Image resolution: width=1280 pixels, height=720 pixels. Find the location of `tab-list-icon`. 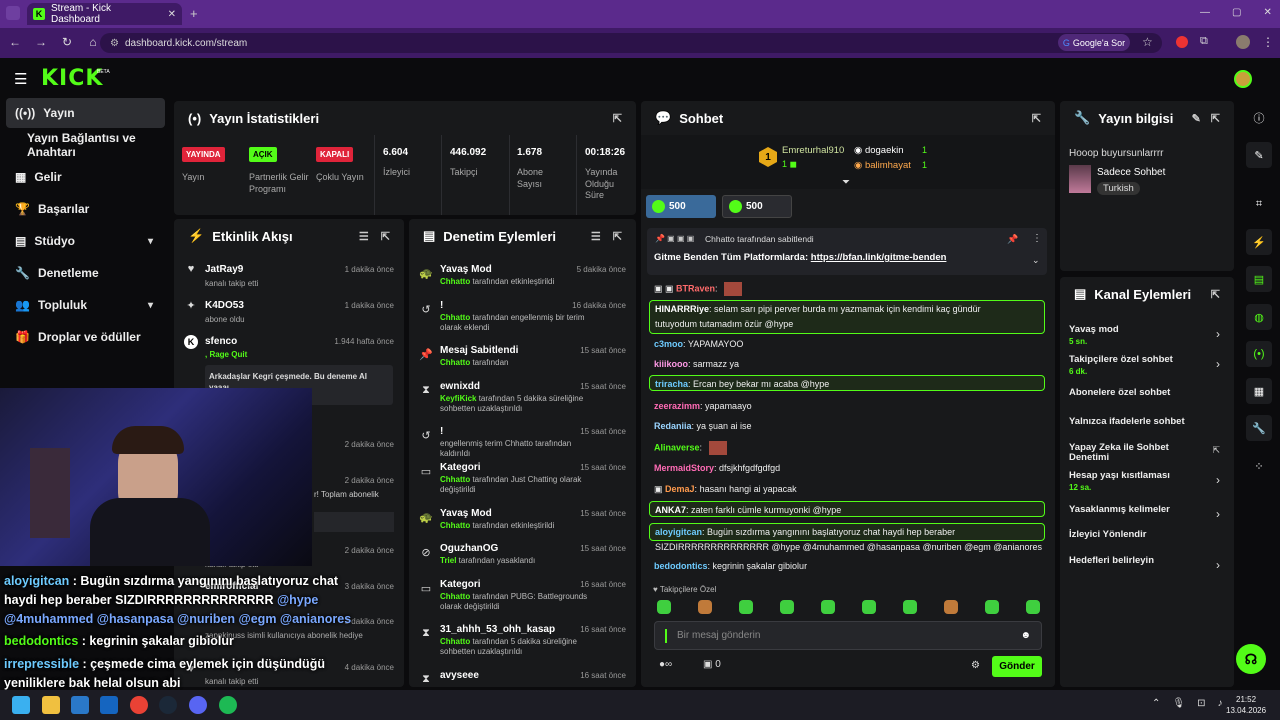

tab-list-icon is located at coordinates (13, 13).